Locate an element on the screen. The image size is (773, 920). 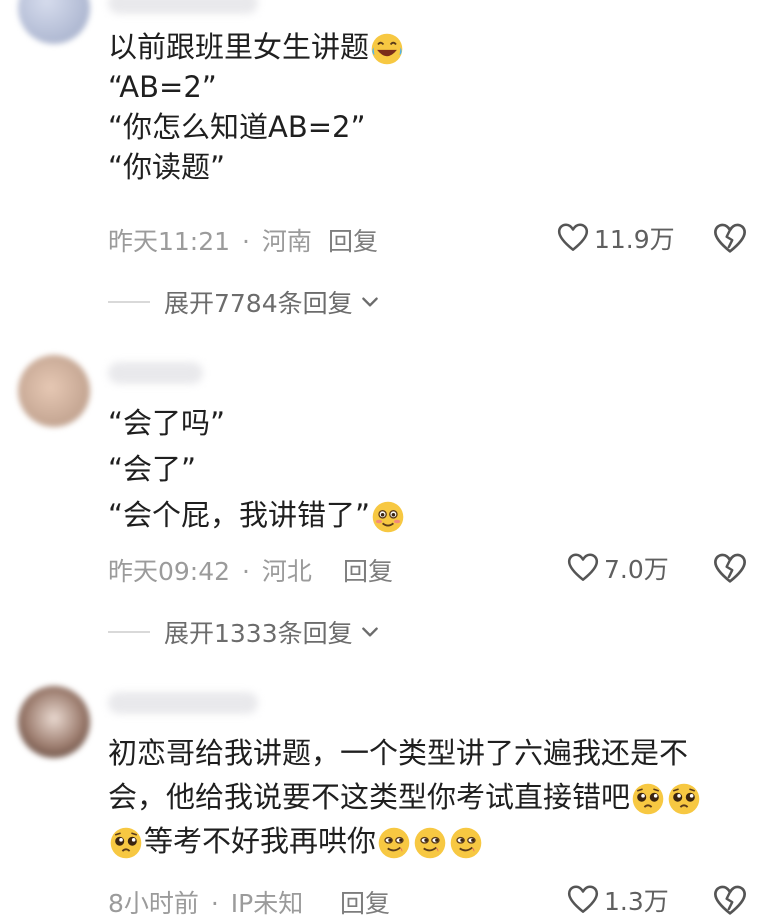
like-button: 7.0万 is located at coordinates (617, 568).